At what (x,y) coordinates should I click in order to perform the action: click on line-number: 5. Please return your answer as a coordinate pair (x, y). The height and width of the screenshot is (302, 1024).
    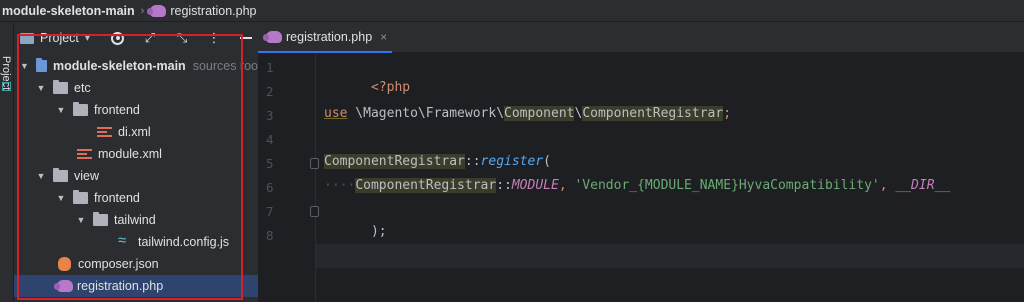
    Looking at the image, I should click on (270, 163).